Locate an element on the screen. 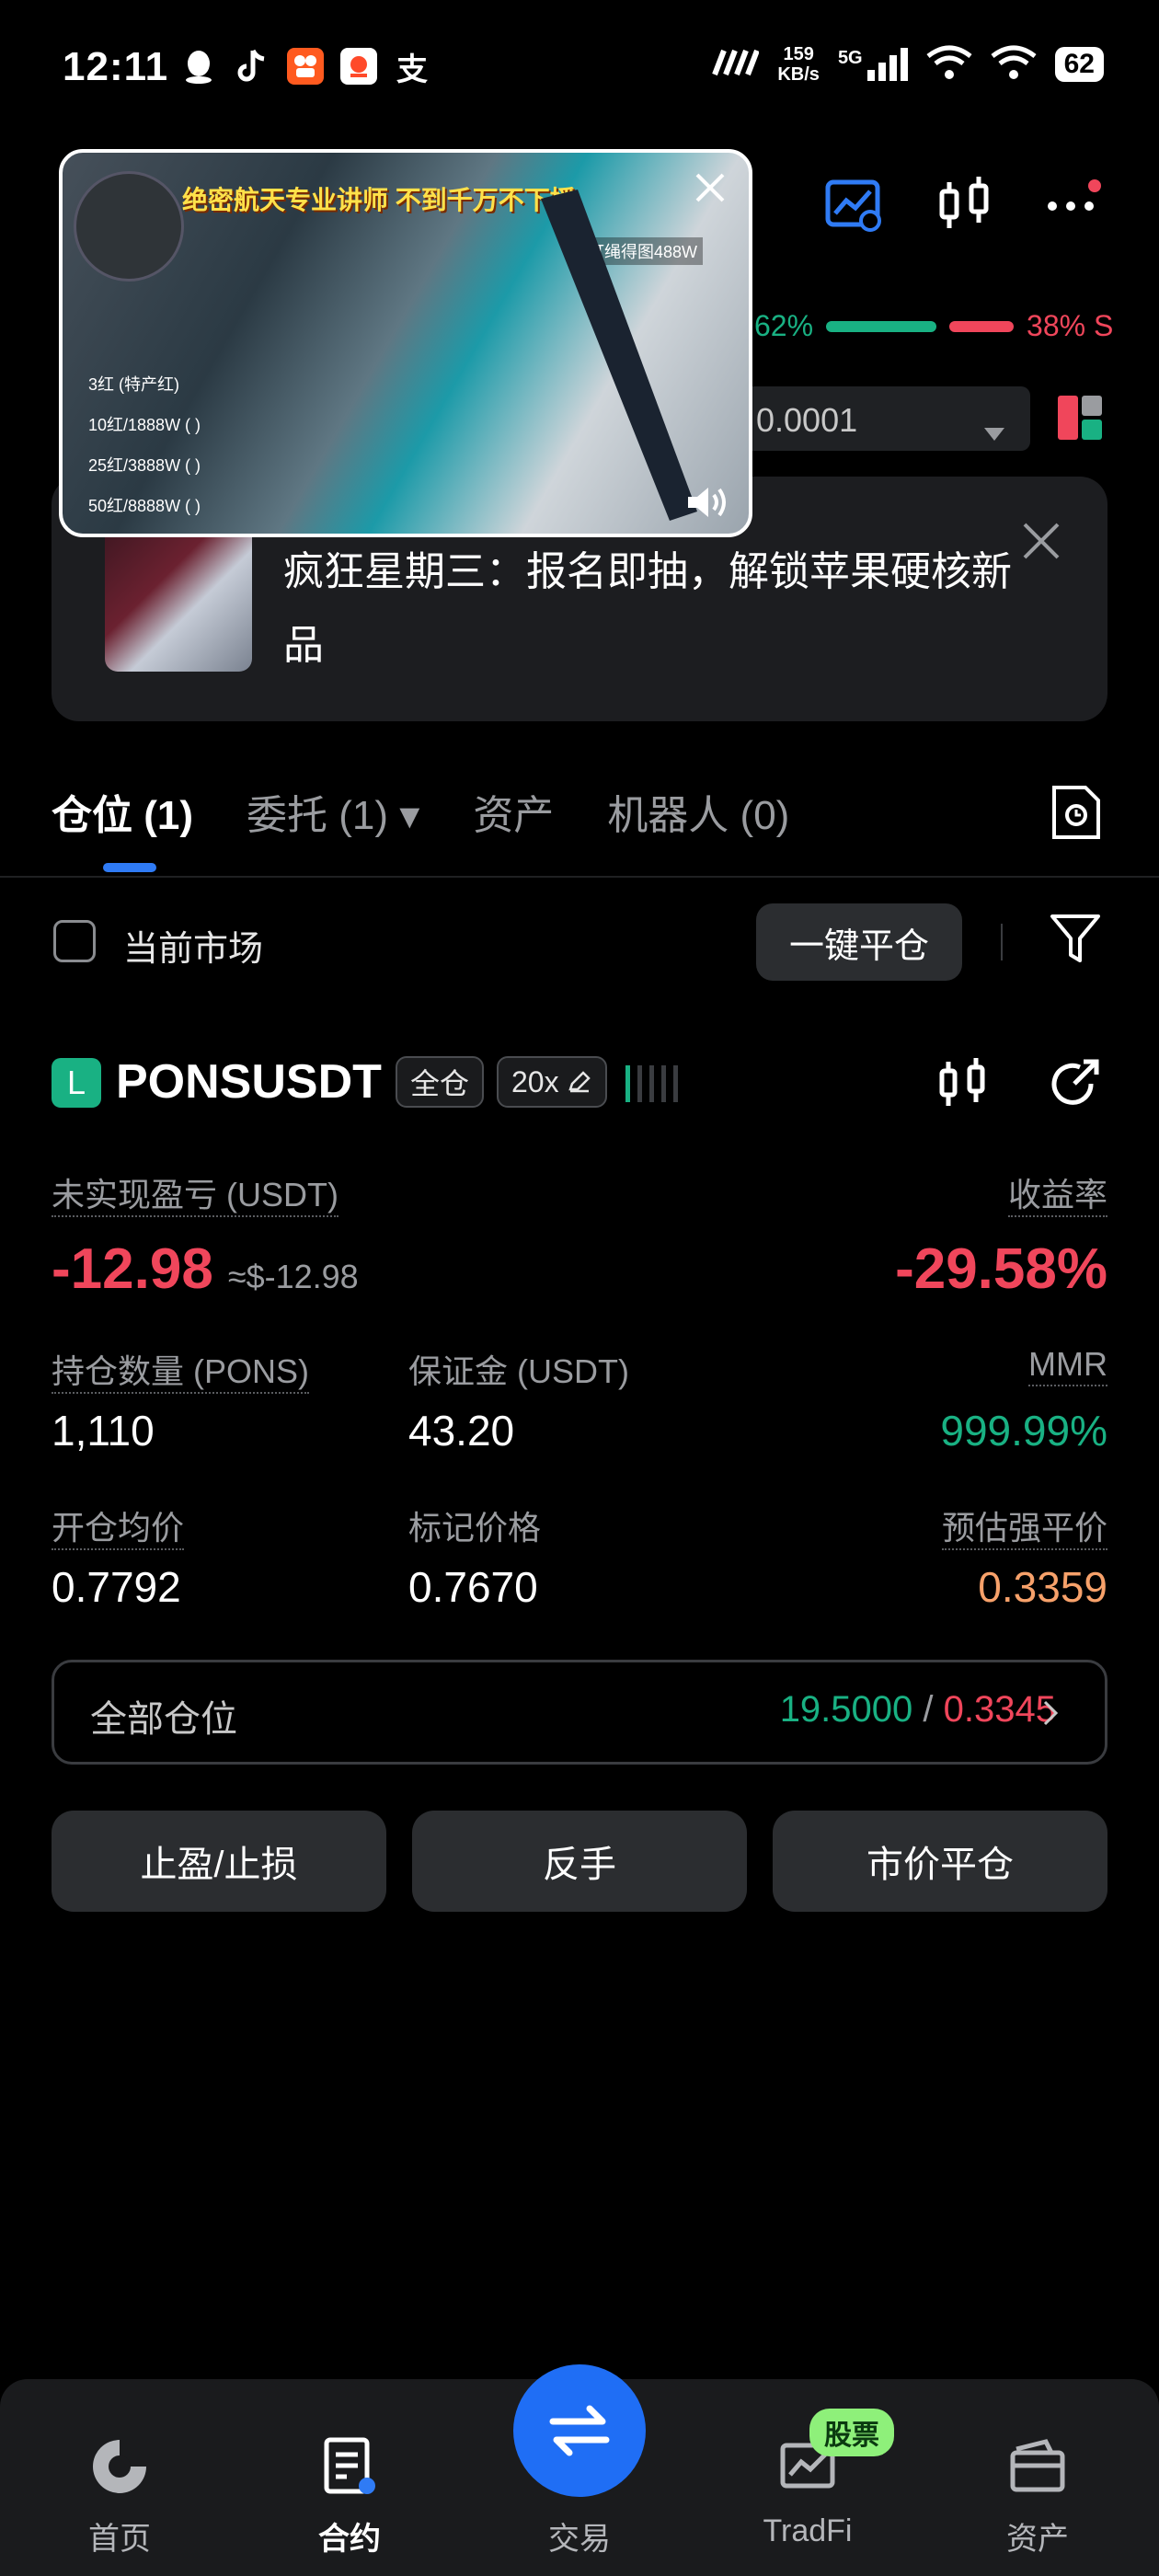  swap-icon is located at coordinates (579, 2430).